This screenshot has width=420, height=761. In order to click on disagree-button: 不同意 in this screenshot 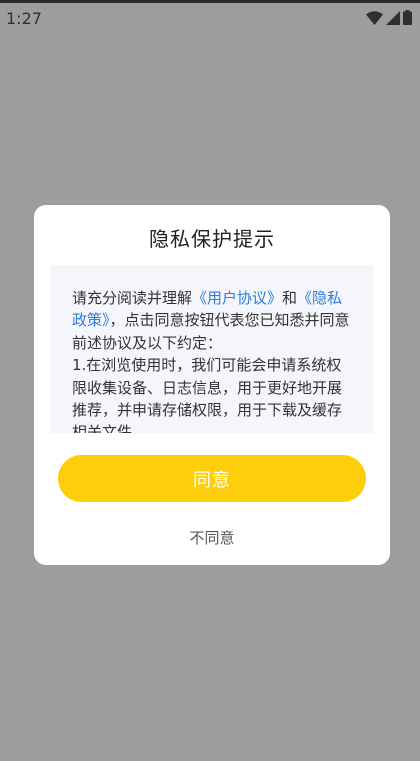, I will do `click(212, 537)`.